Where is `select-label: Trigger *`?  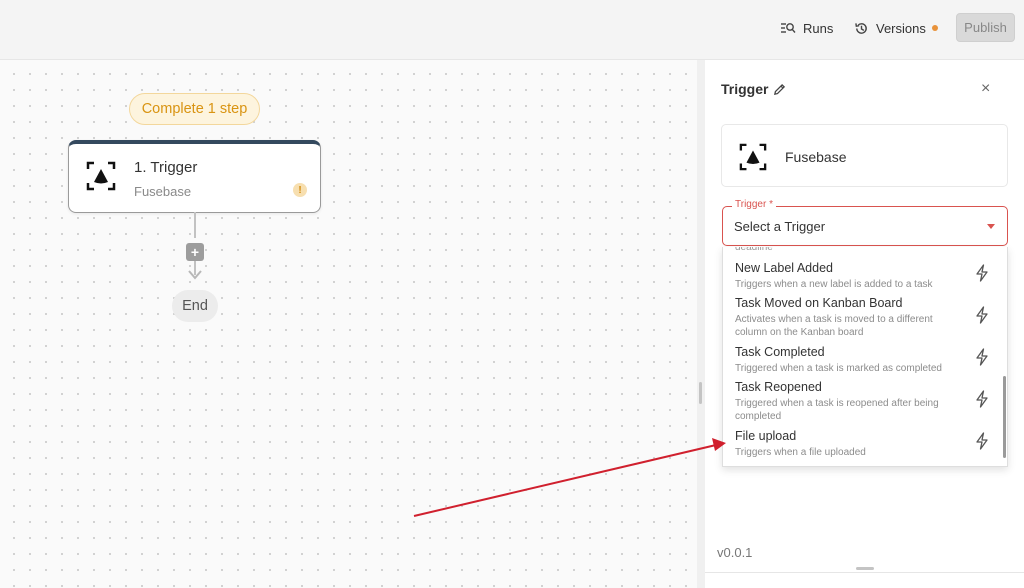 select-label: Trigger * is located at coordinates (754, 204).